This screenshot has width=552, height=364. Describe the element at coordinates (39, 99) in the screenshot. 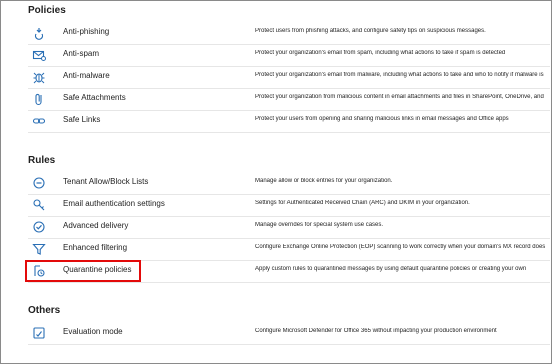

I see `attachment-icon` at that location.